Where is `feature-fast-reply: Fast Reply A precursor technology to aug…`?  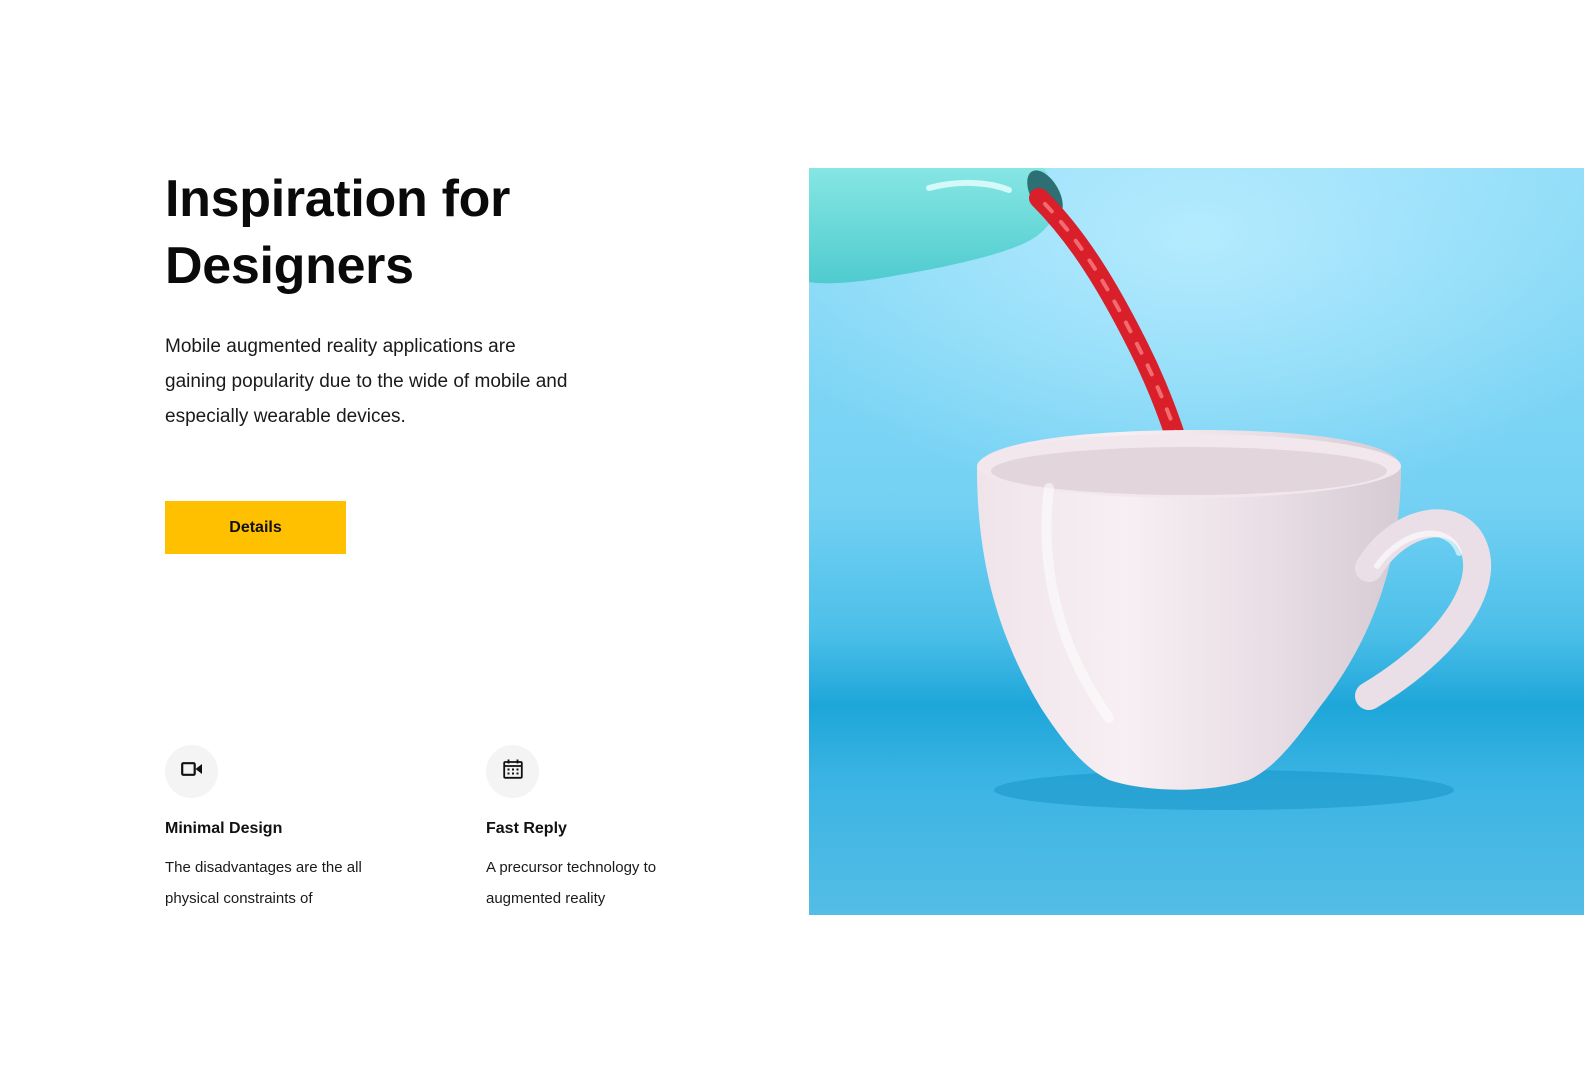 feature-fast-reply: Fast Reply A precursor technology to aug… is located at coordinates (616, 829).